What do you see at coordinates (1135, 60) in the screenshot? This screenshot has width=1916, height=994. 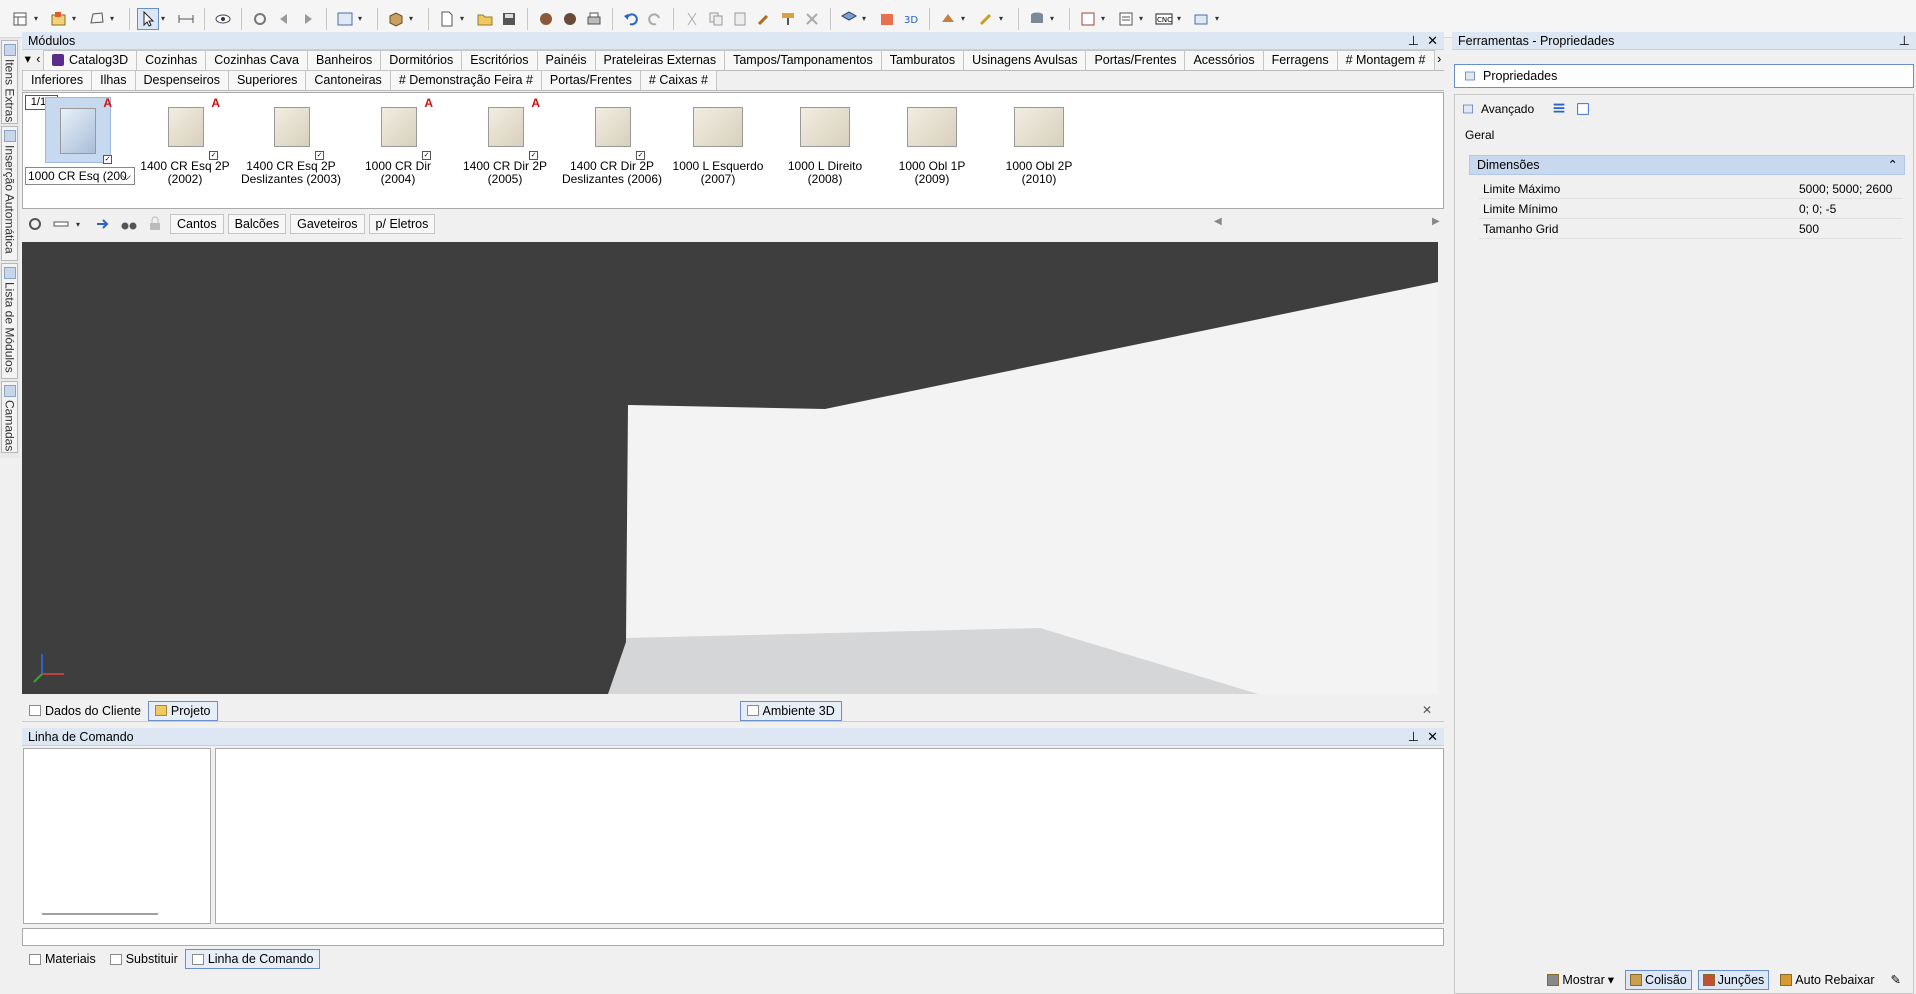 I see `tab-portas-frentes: Portas/Frentes` at bounding box center [1135, 60].